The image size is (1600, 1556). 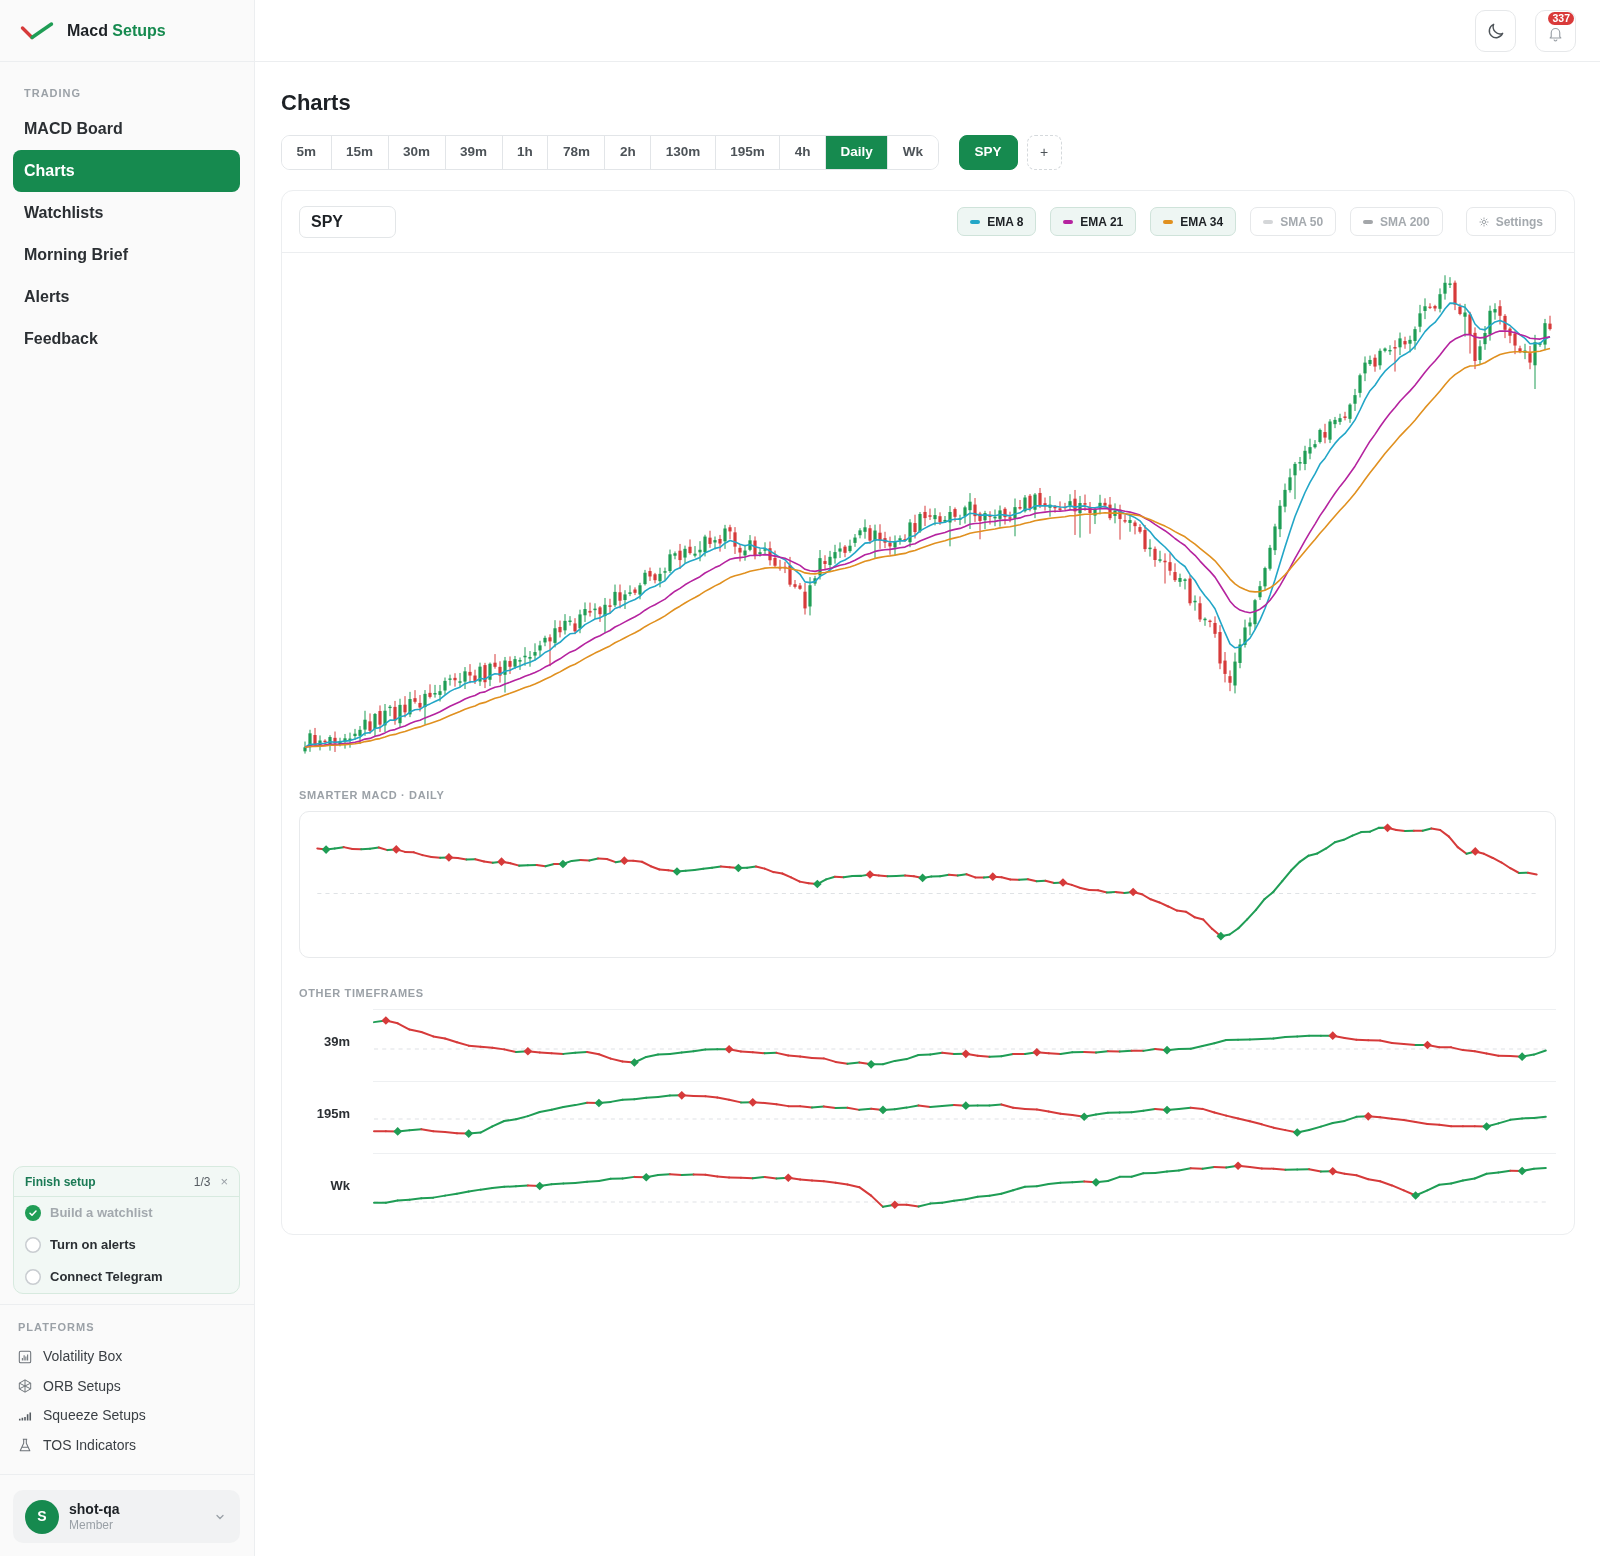 What do you see at coordinates (56, 1327) in the screenshot?
I see `section-heading: PLATFORMS` at bounding box center [56, 1327].